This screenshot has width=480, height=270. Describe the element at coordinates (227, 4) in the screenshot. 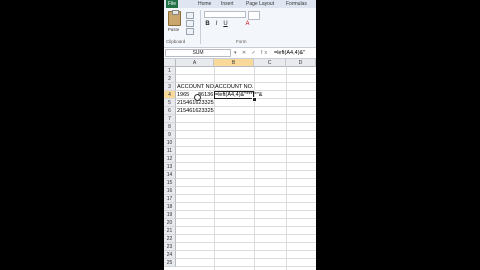

I see `tab-insert: Insert` at that location.